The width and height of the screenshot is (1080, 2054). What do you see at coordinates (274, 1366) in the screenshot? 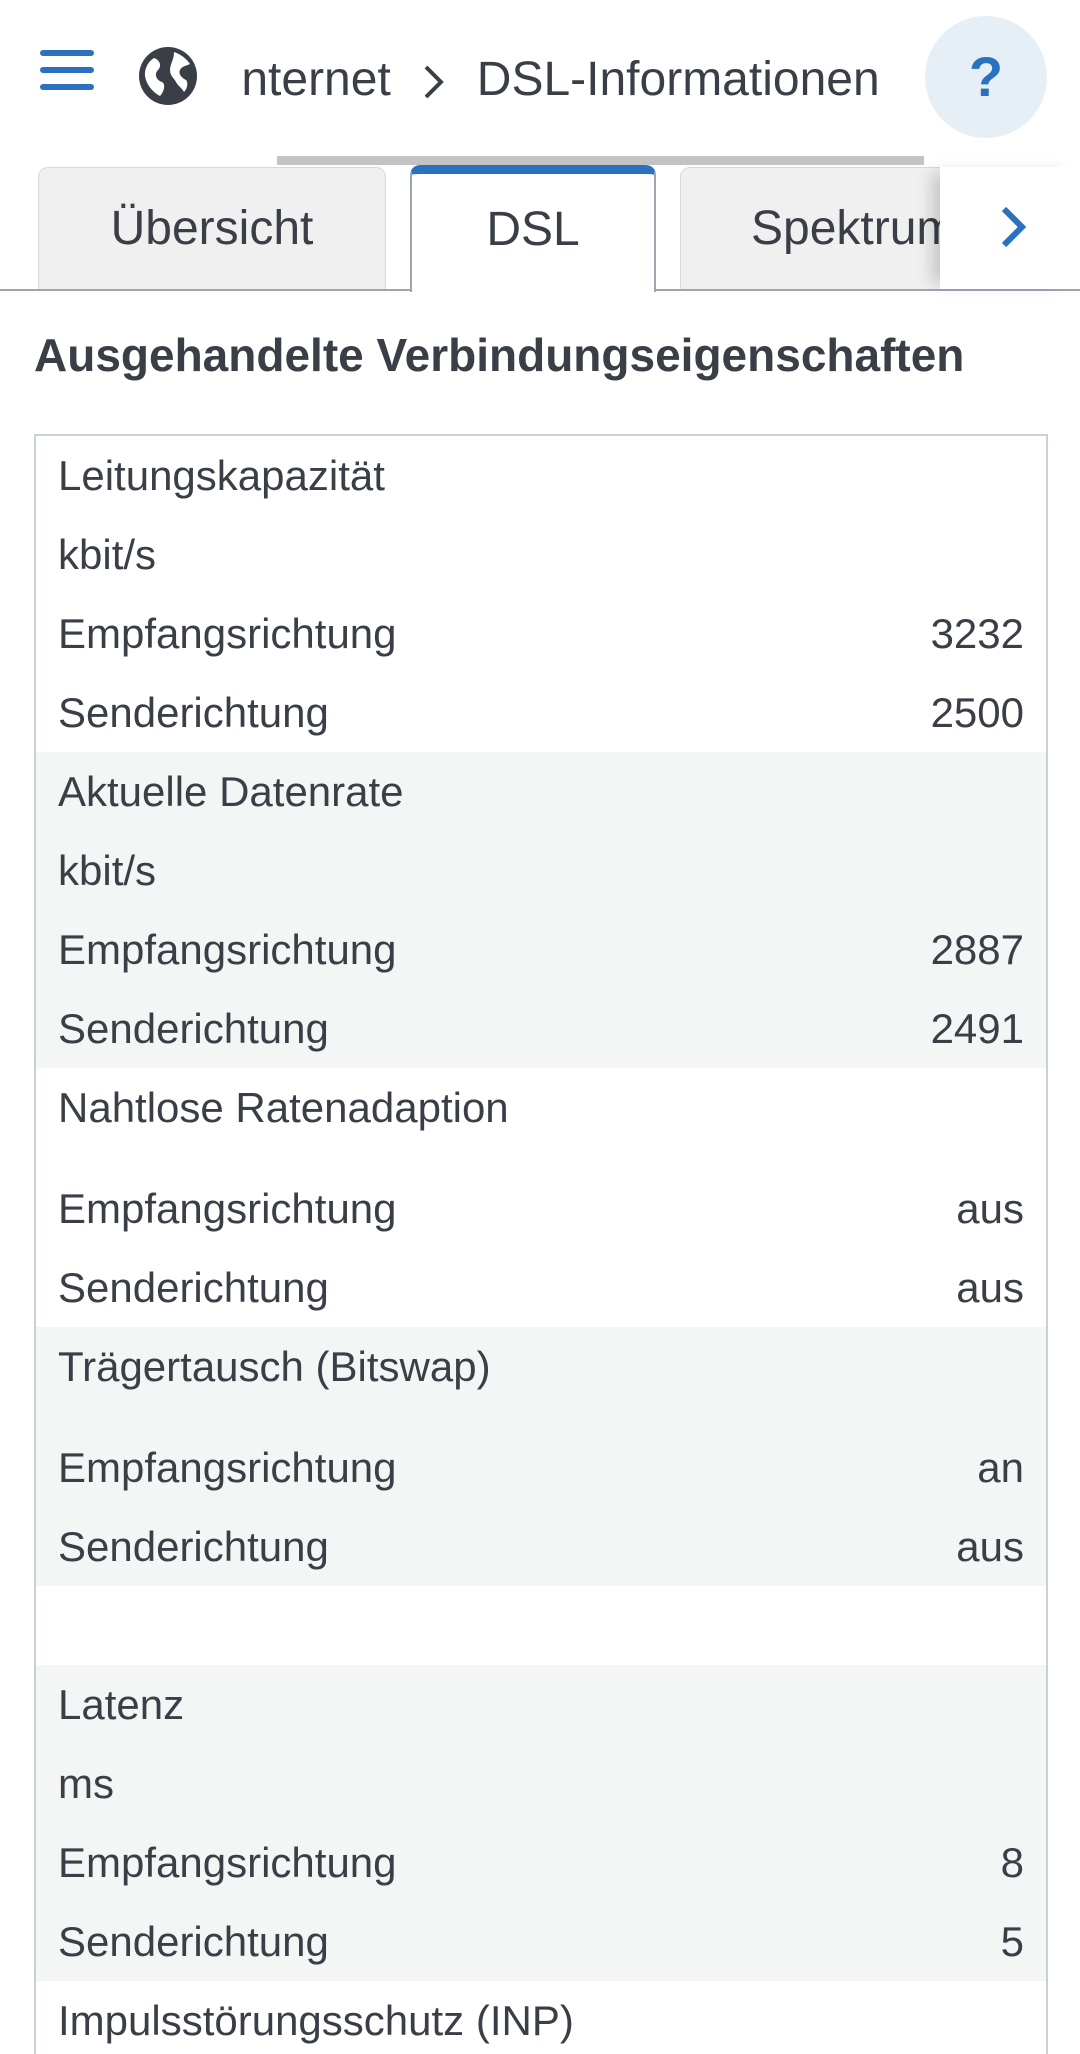
I see `group-title: Trägertausch (Bitswap)` at bounding box center [274, 1366].